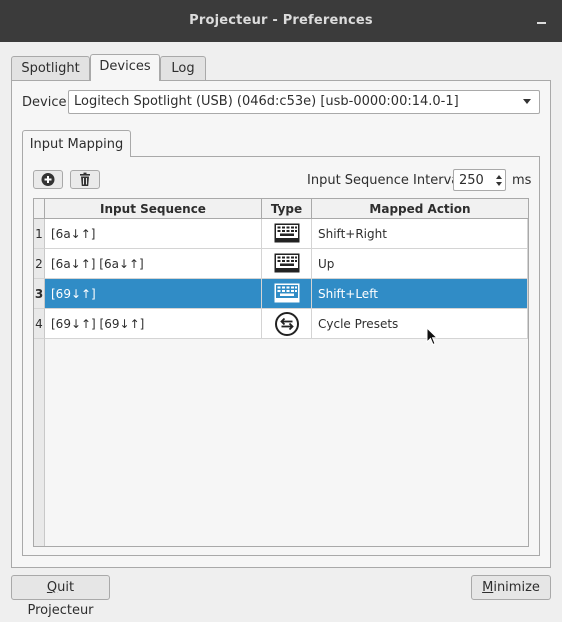 The image size is (562, 622). Describe the element at coordinates (420, 264) in the screenshot. I see `mapped-action-cell: Up` at that location.